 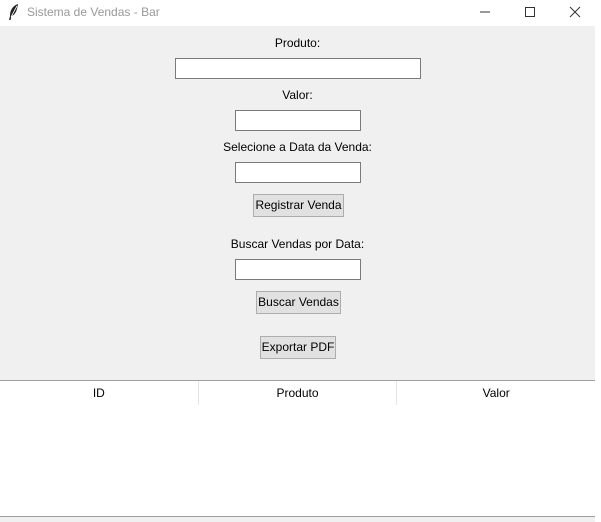 What do you see at coordinates (298, 68) in the screenshot?
I see `produto-input` at bounding box center [298, 68].